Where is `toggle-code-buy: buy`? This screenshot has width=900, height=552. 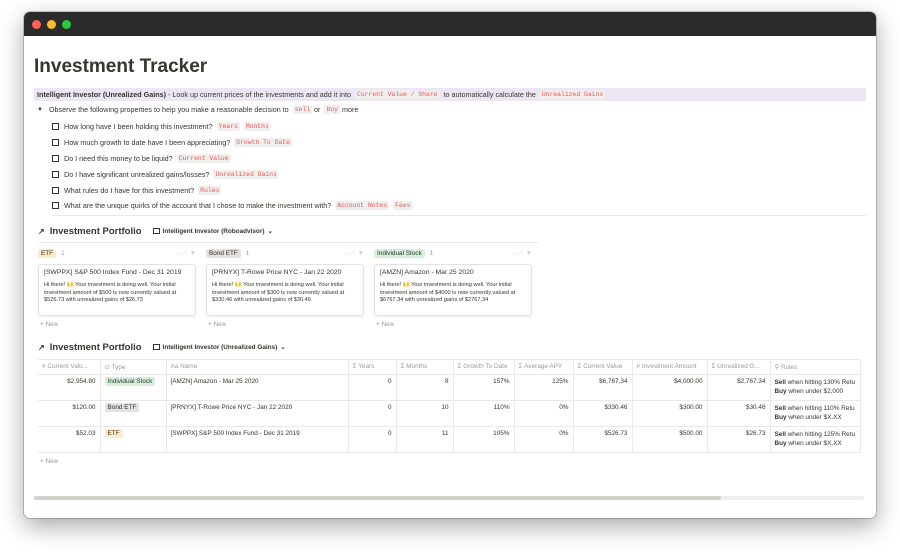
toggle-code-buy: buy is located at coordinates (332, 109).